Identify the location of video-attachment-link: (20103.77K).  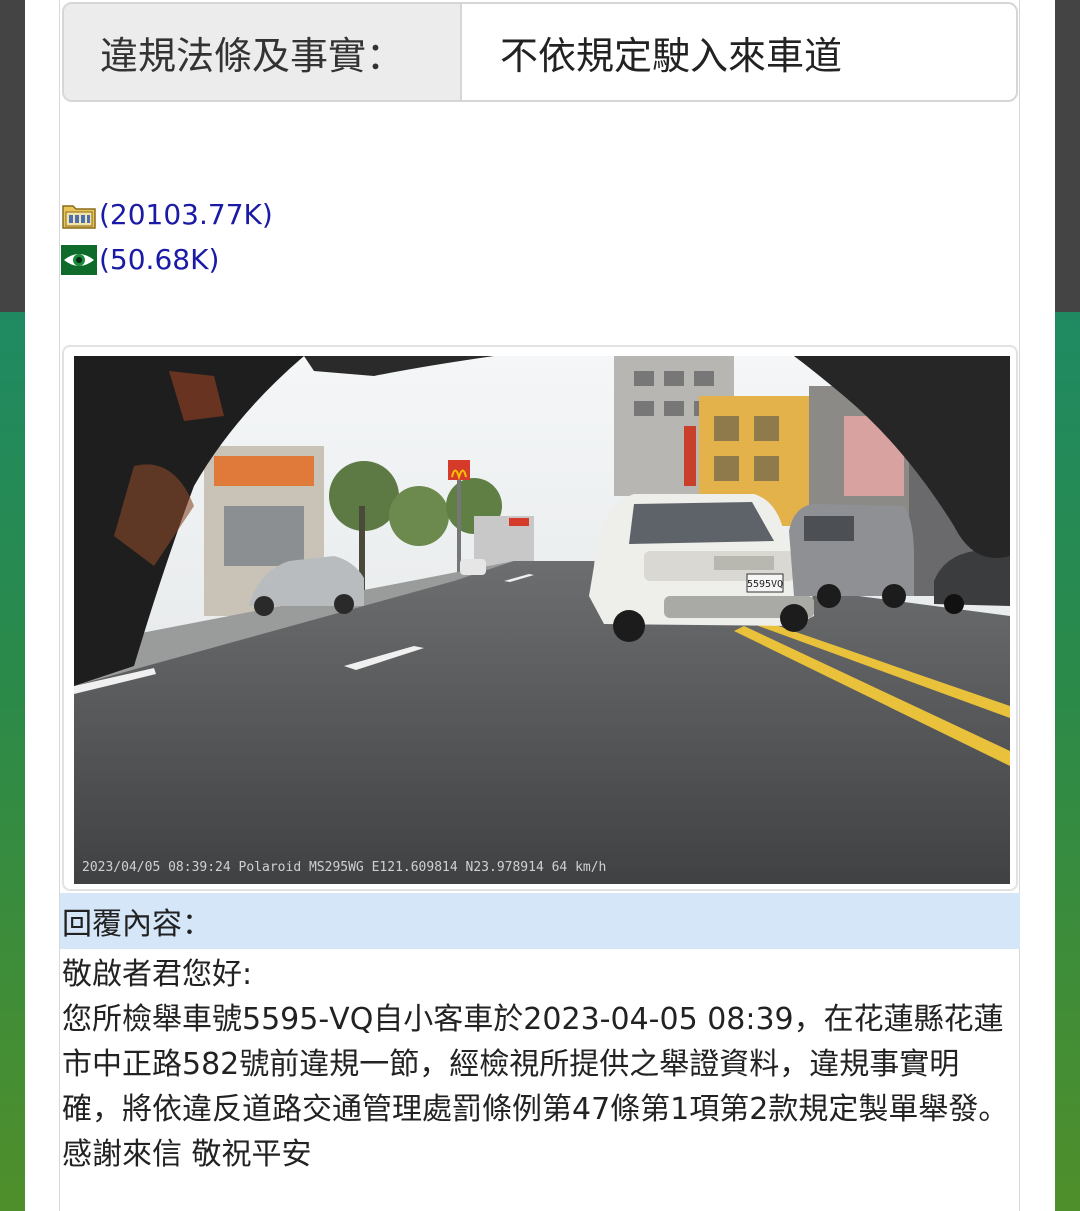
(167, 214).